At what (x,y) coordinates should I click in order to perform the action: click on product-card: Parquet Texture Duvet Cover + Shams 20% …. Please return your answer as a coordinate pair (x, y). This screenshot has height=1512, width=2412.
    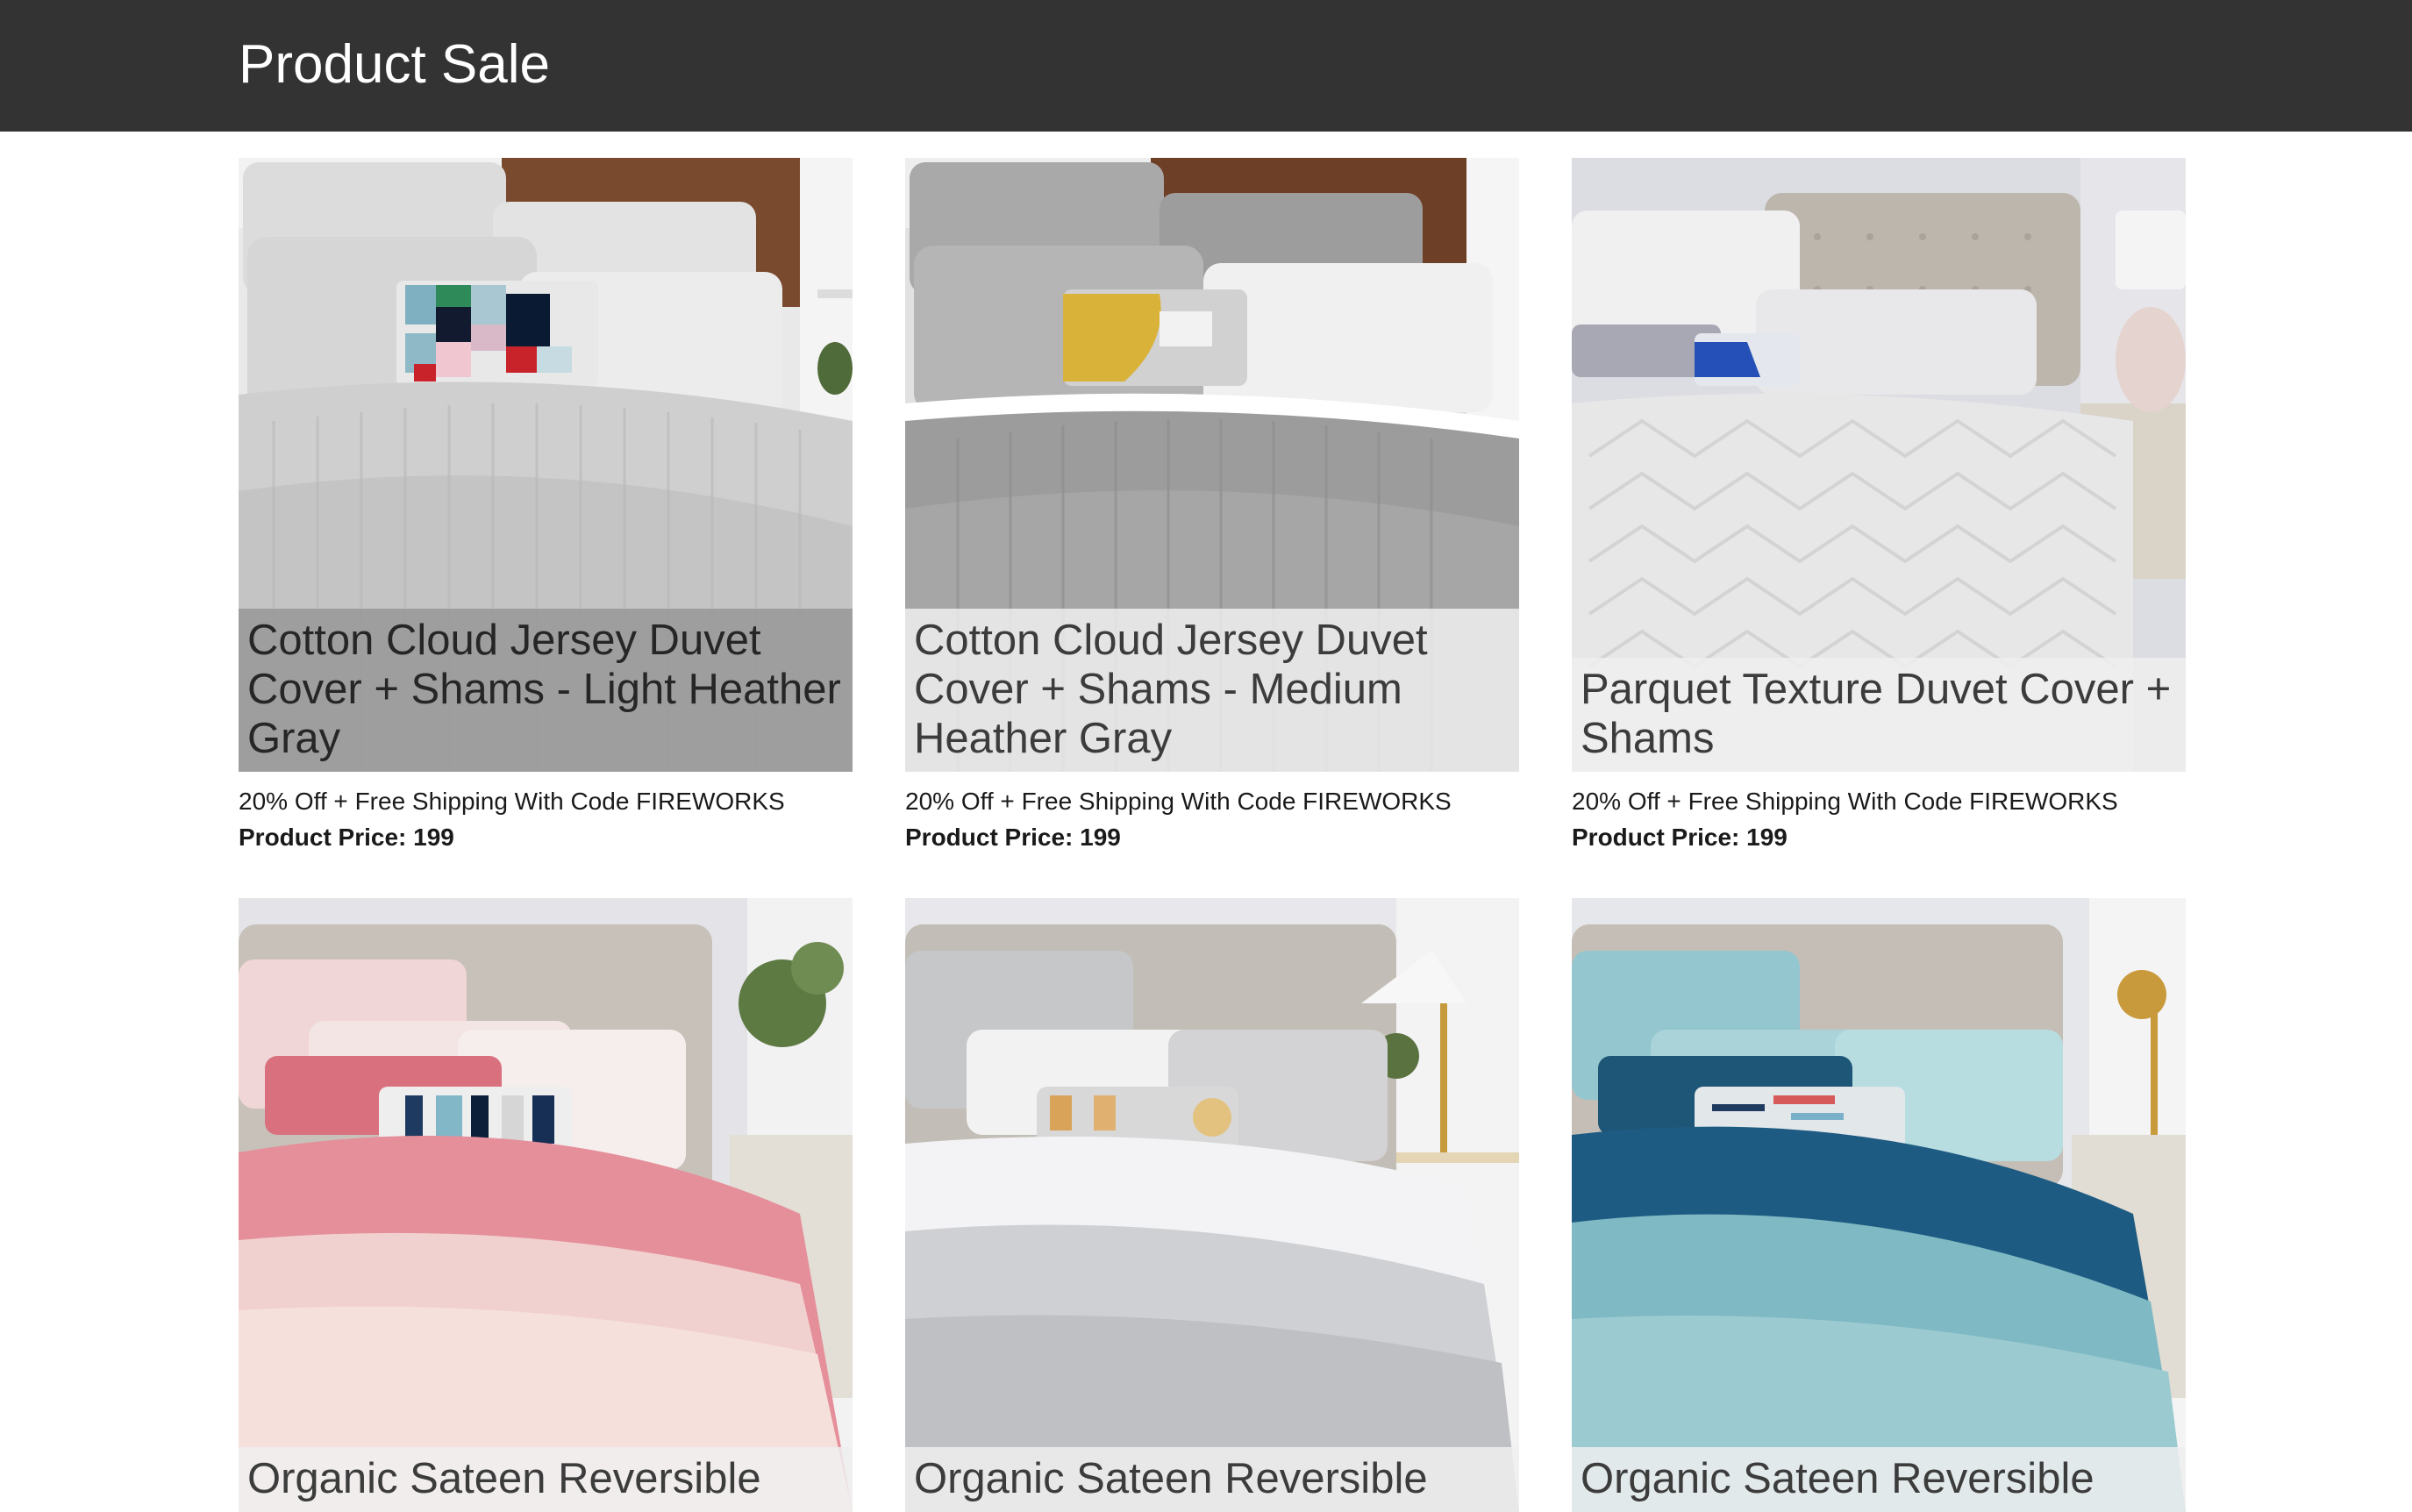
    Looking at the image, I should click on (1879, 507).